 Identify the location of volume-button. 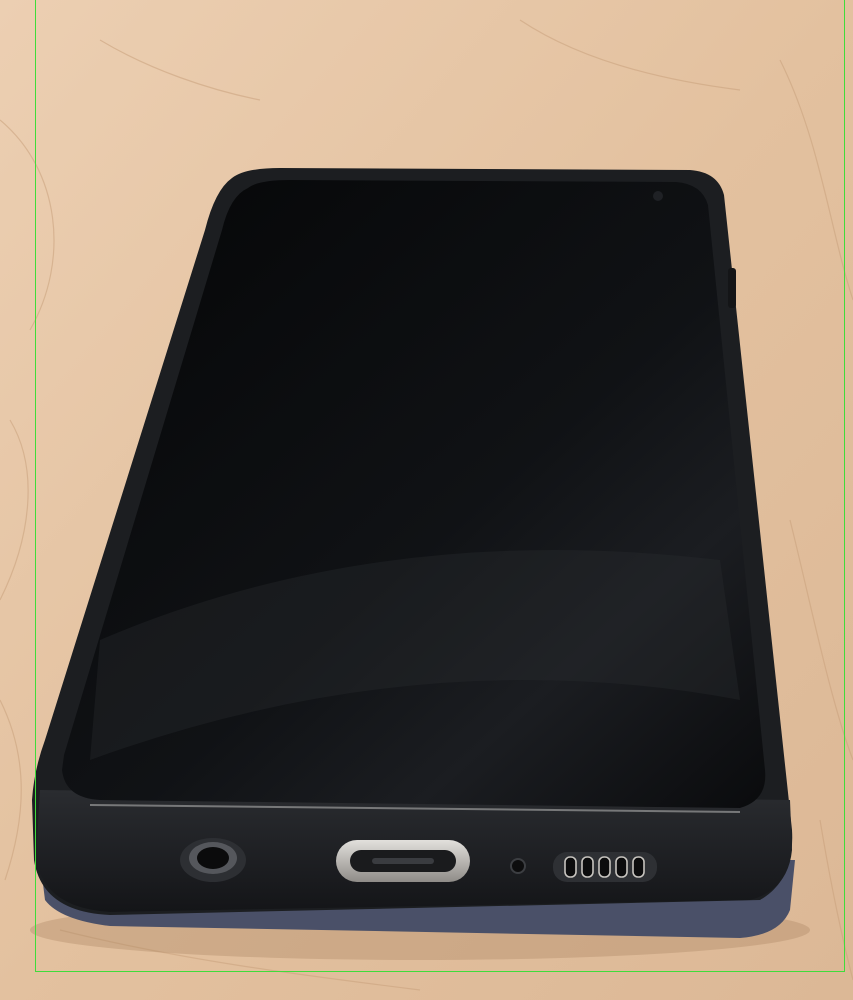
(732, 288).